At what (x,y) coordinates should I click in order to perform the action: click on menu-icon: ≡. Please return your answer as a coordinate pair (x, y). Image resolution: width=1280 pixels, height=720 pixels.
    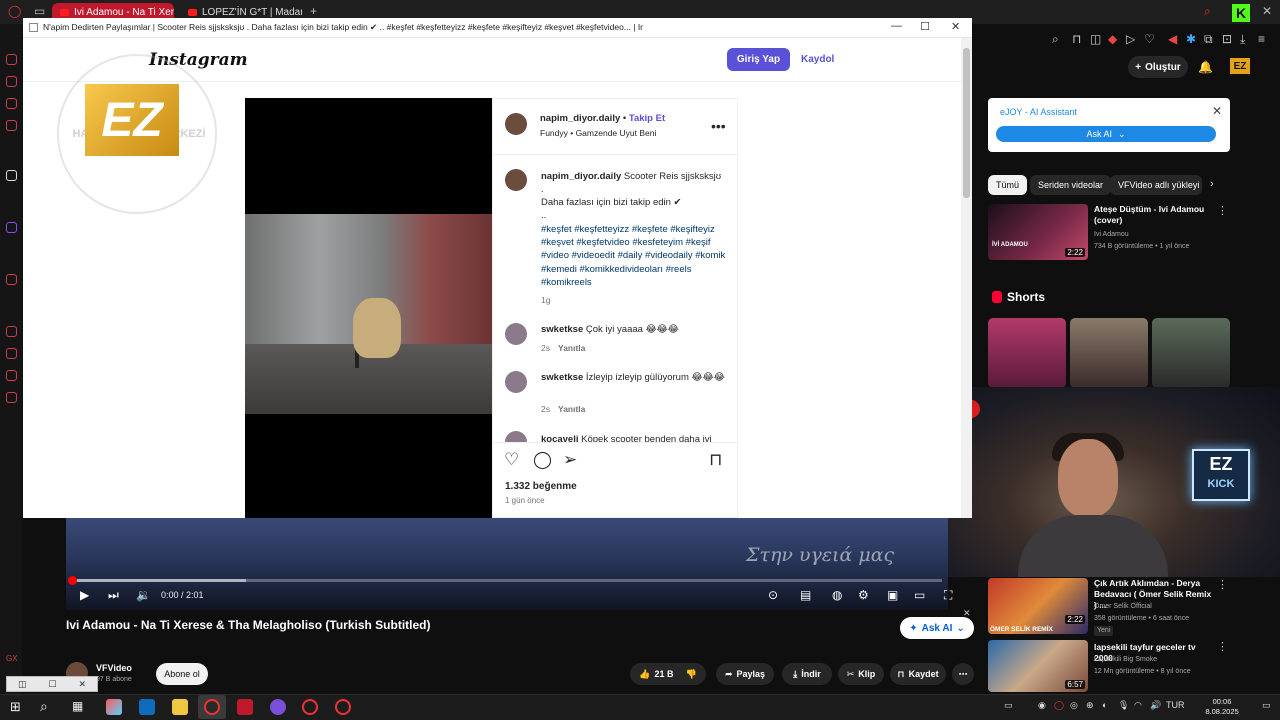
    Looking at the image, I should click on (1261, 39).